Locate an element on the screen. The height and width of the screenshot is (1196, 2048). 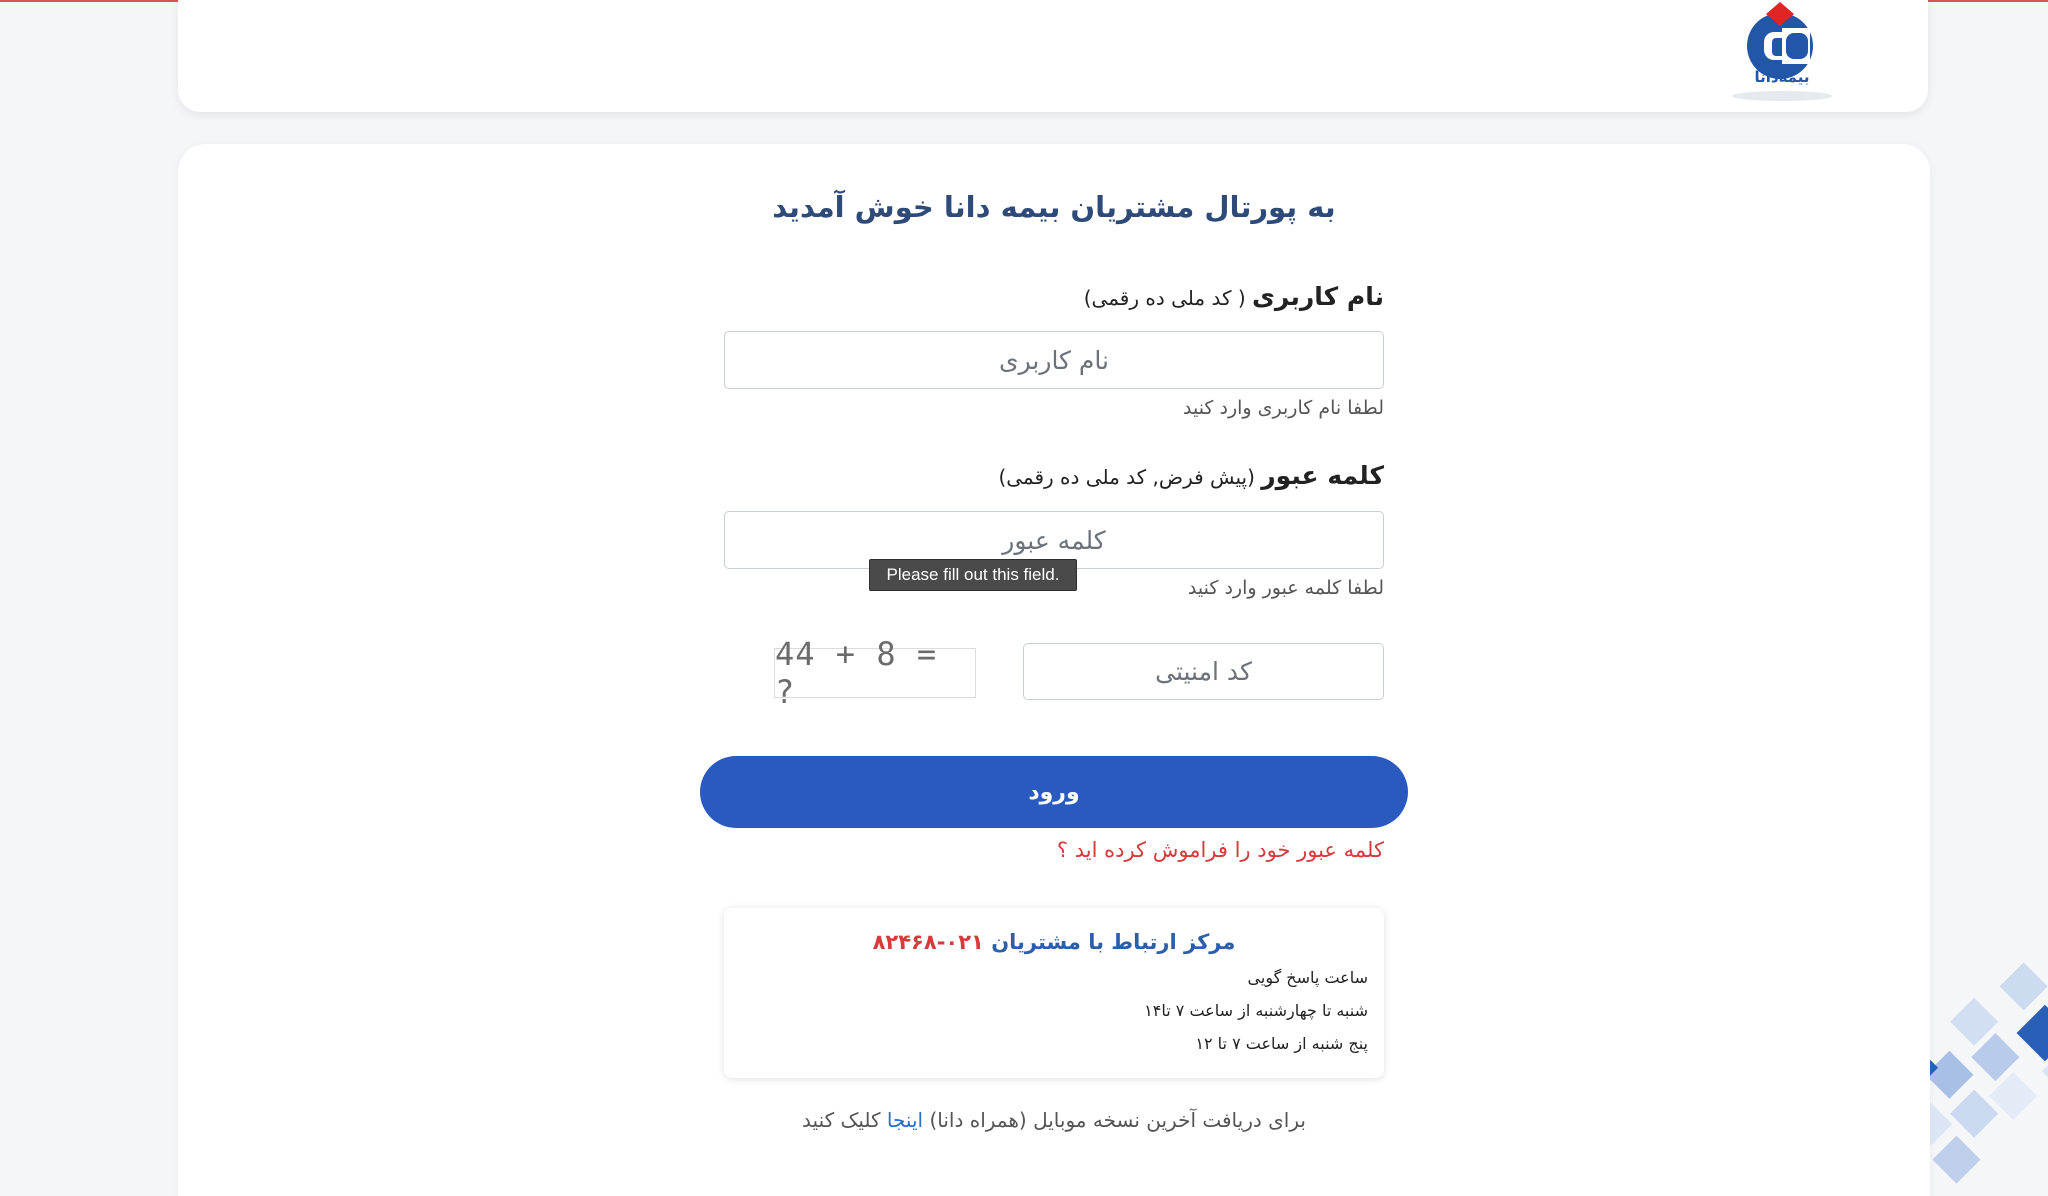
forgot-password-link: کلمه عبور خود را فراموش کرده اید ؟ is located at coordinates (1220, 850).